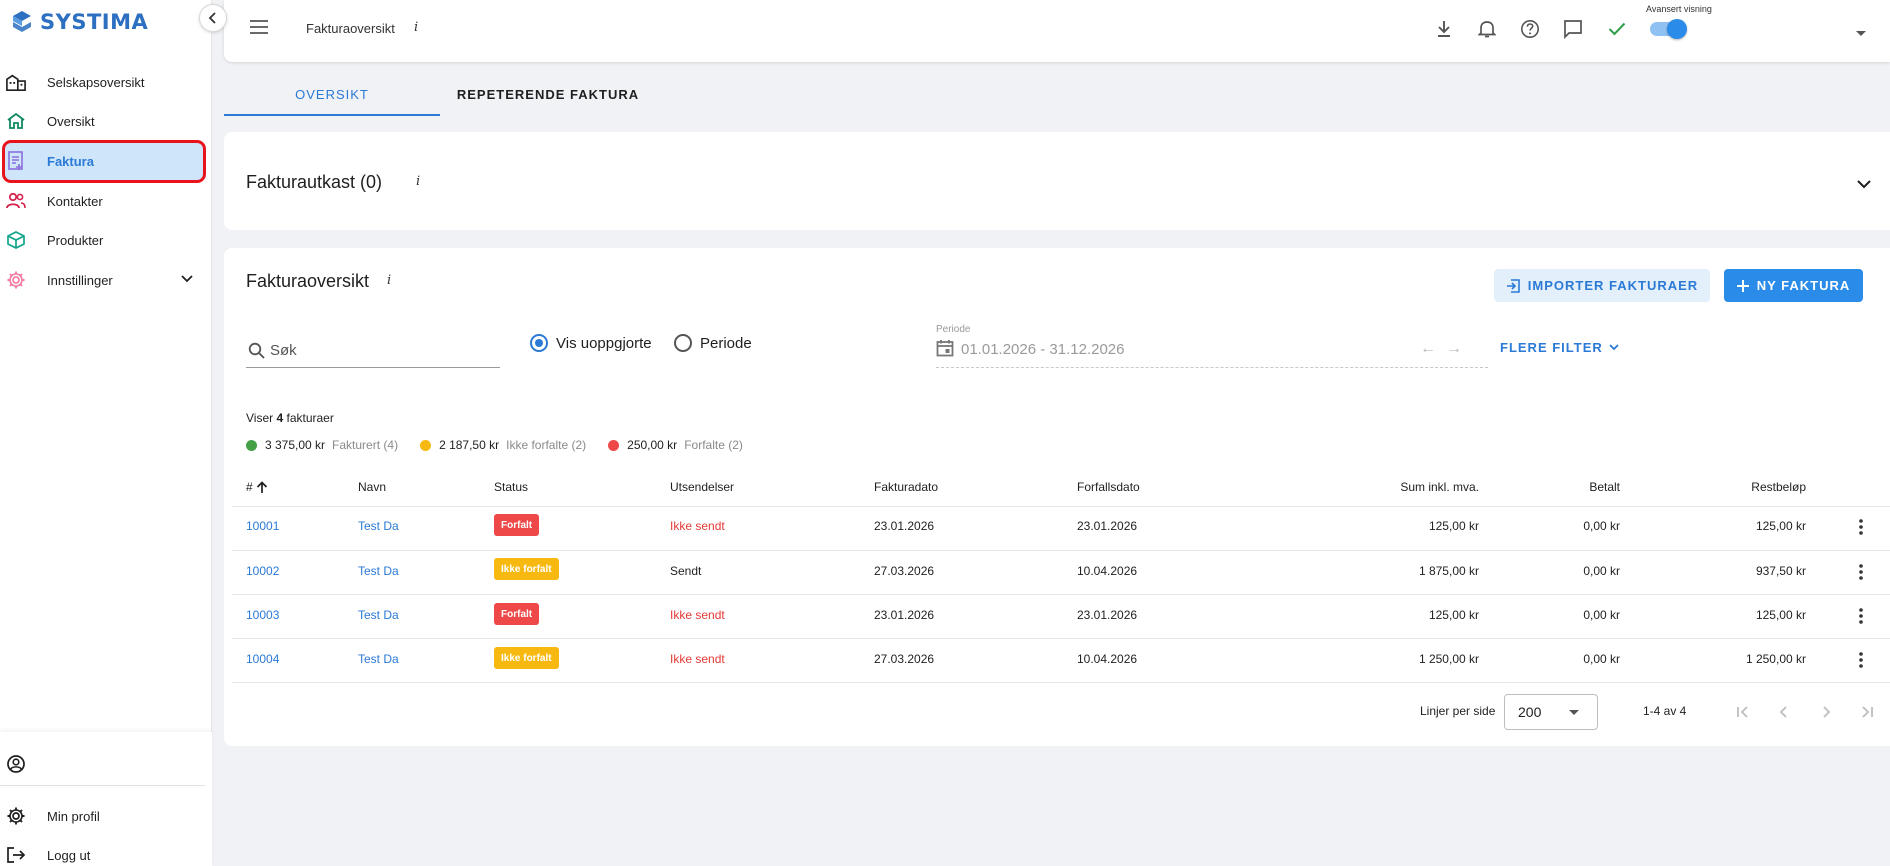 This screenshot has height=866, width=1890. Describe the element at coordinates (1551, 712) in the screenshot. I see `rows-per-page-select: 200` at that location.